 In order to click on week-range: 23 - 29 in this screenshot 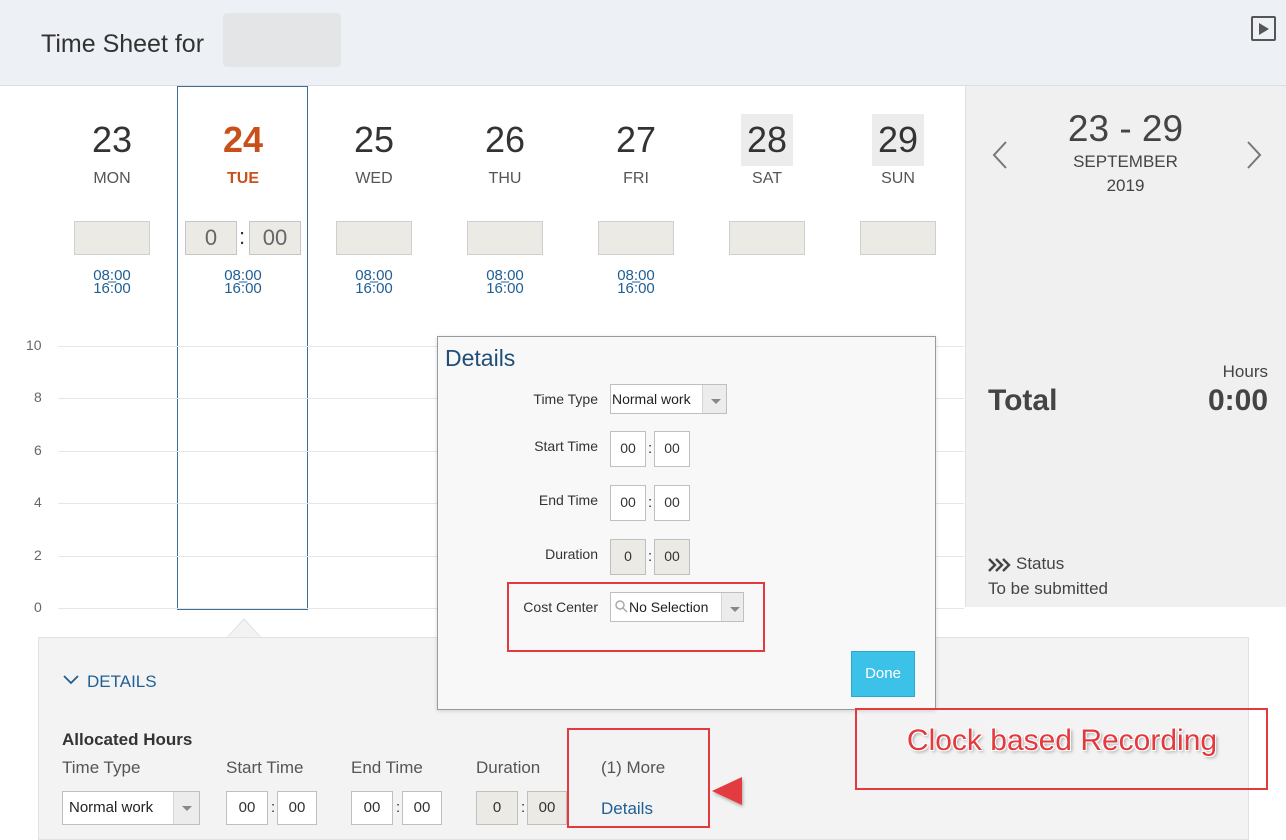, I will do `click(1125, 128)`.